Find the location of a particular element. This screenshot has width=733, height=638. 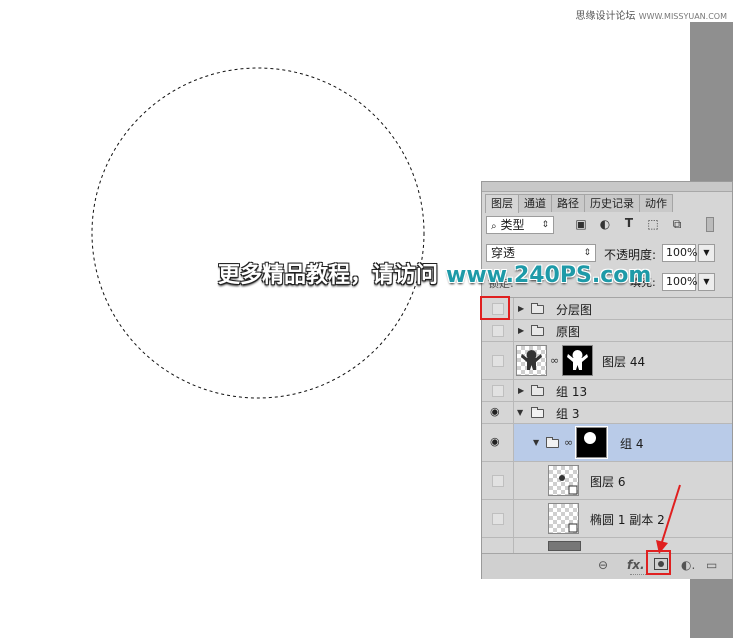

filter-adjustment-icon: ◐ is located at coordinates (605, 224).